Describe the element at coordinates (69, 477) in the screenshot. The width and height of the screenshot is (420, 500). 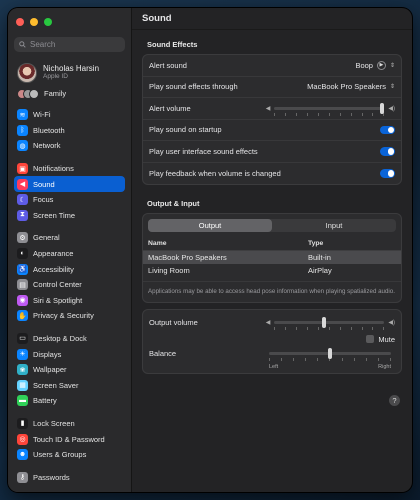
I see `sidebar-item-passwords: ⚷ Passwords` at that location.